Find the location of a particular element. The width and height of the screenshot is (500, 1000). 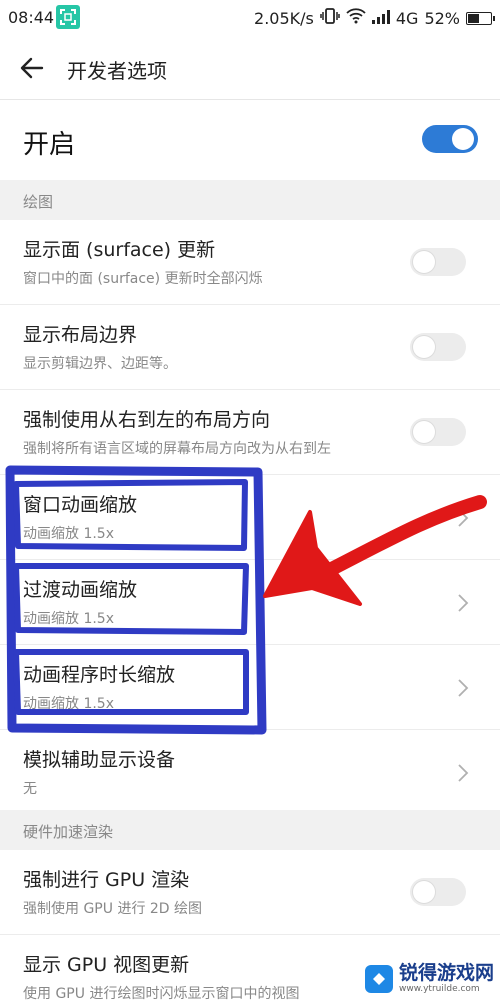

force-rtl-toggle is located at coordinates (438, 432).